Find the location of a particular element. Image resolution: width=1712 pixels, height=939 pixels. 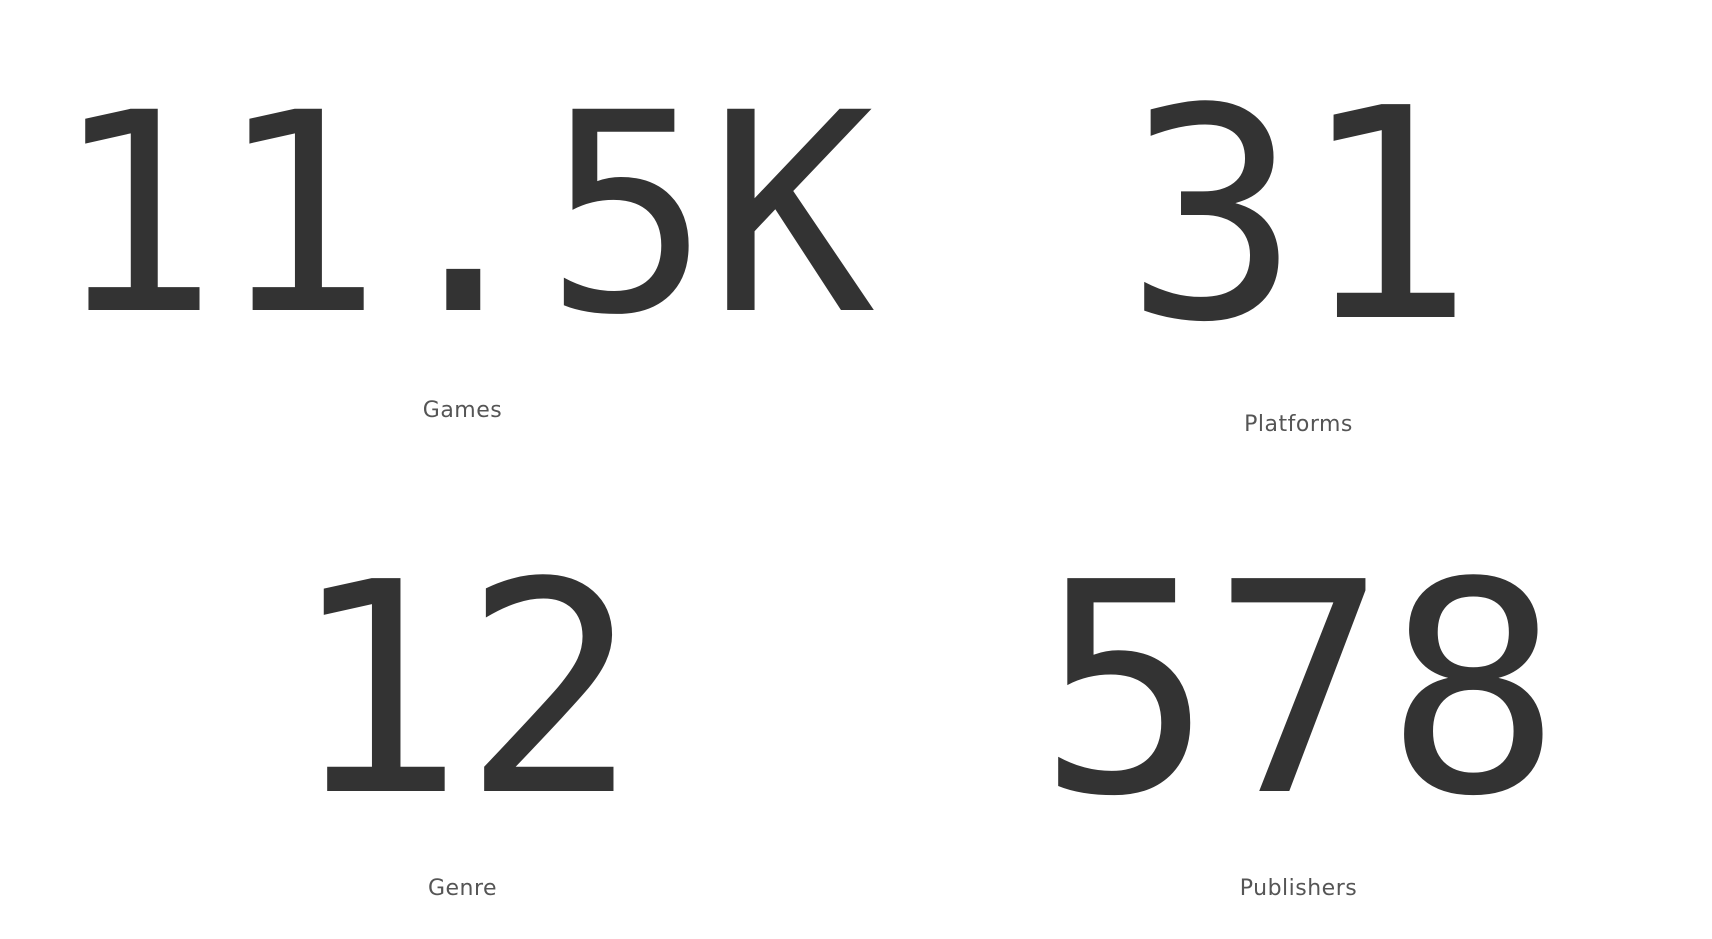

platforms-label: Platforms is located at coordinates (1298, 424).